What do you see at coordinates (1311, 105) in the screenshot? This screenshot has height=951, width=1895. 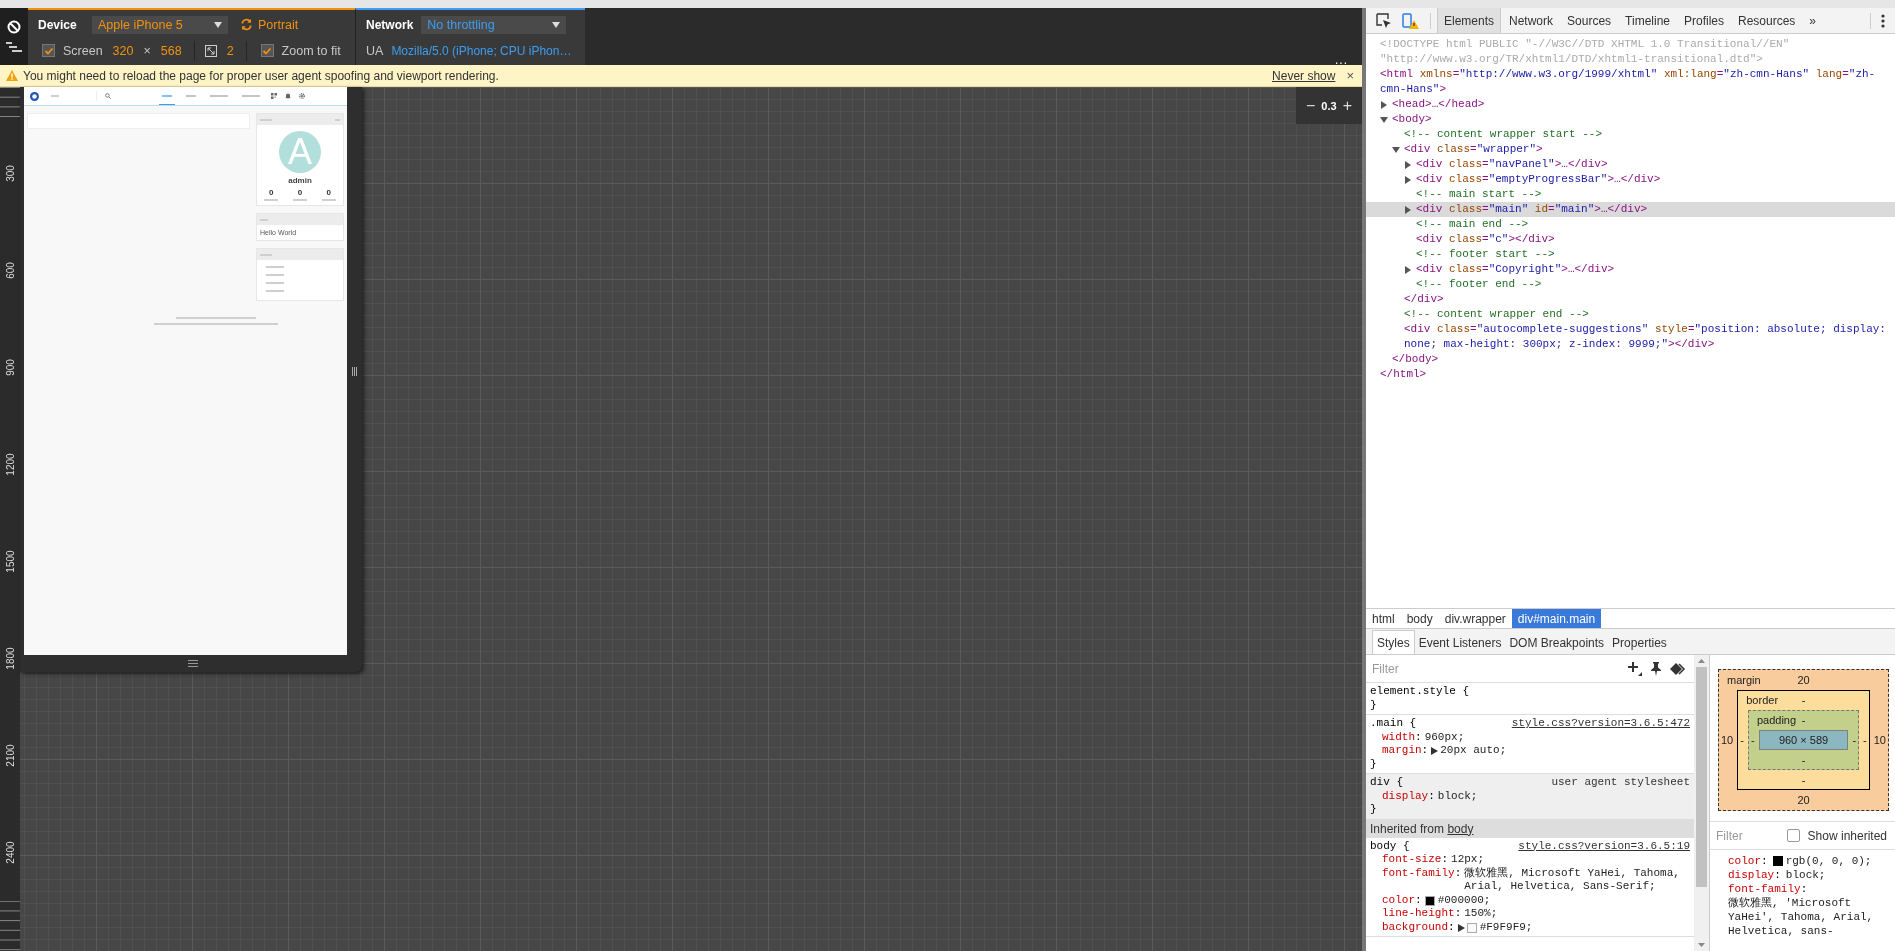 I see `zoom-out-button: −` at bounding box center [1311, 105].